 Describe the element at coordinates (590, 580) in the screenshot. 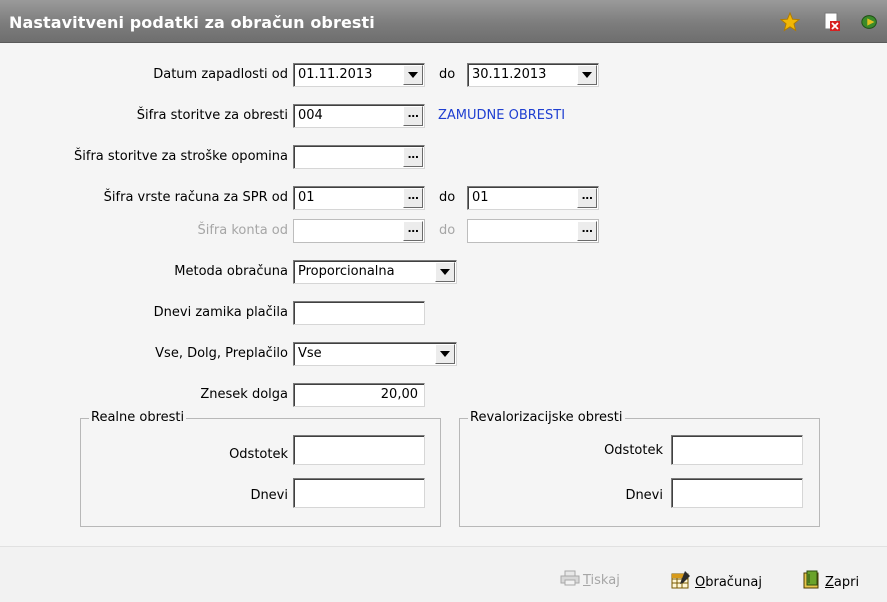

I see `tiskaj-button: Tiskaj` at that location.